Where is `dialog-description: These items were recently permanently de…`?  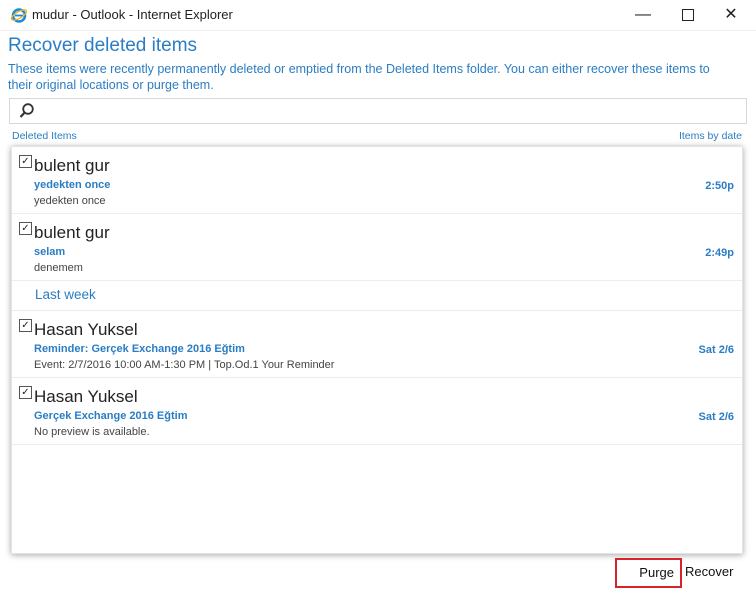
dialog-description: These items were recently permanently de… is located at coordinates (359, 77).